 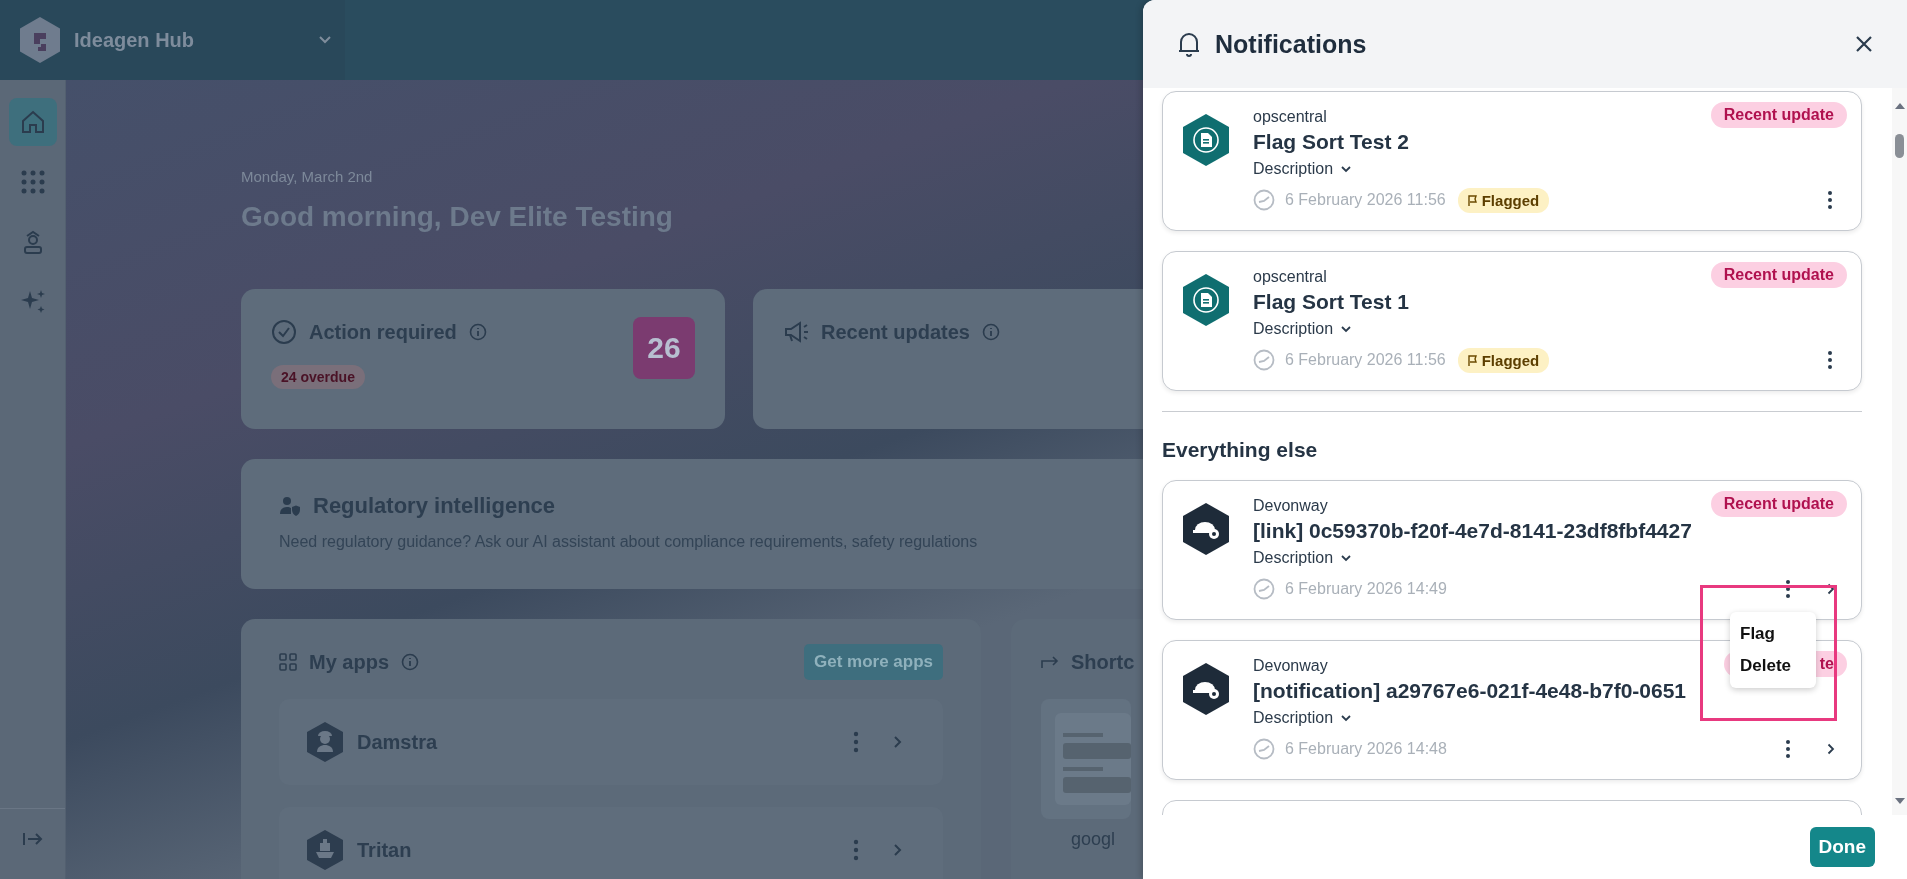 What do you see at coordinates (1366, 749) in the screenshot?
I see `timestamp: 6 February 2026 14:48` at bounding box center [1366, 749].